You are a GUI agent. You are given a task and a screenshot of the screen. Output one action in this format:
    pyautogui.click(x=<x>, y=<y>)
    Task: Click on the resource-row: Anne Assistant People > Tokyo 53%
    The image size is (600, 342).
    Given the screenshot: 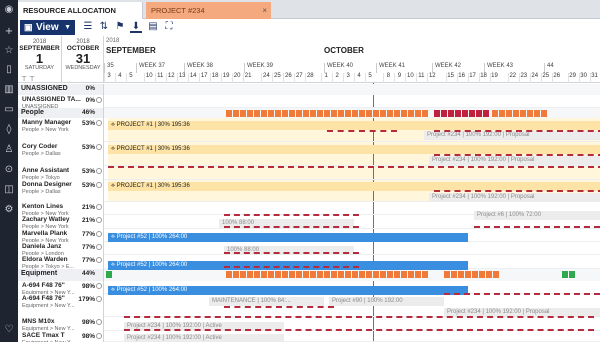 What is the action you would take?
    pyautogui.click(x=61, y=173)
    